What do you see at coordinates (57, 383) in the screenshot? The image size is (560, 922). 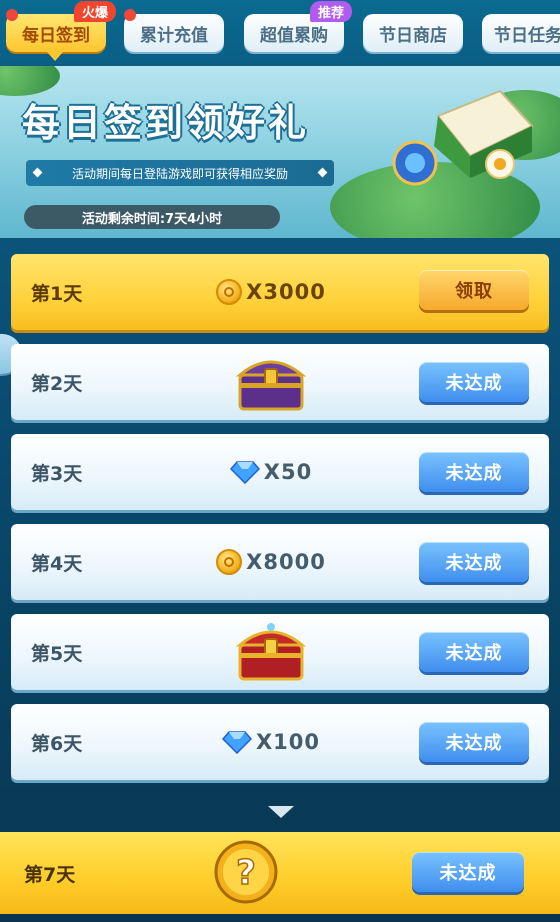 I see `day-label: 第2天` at bounding box center [57, 383].